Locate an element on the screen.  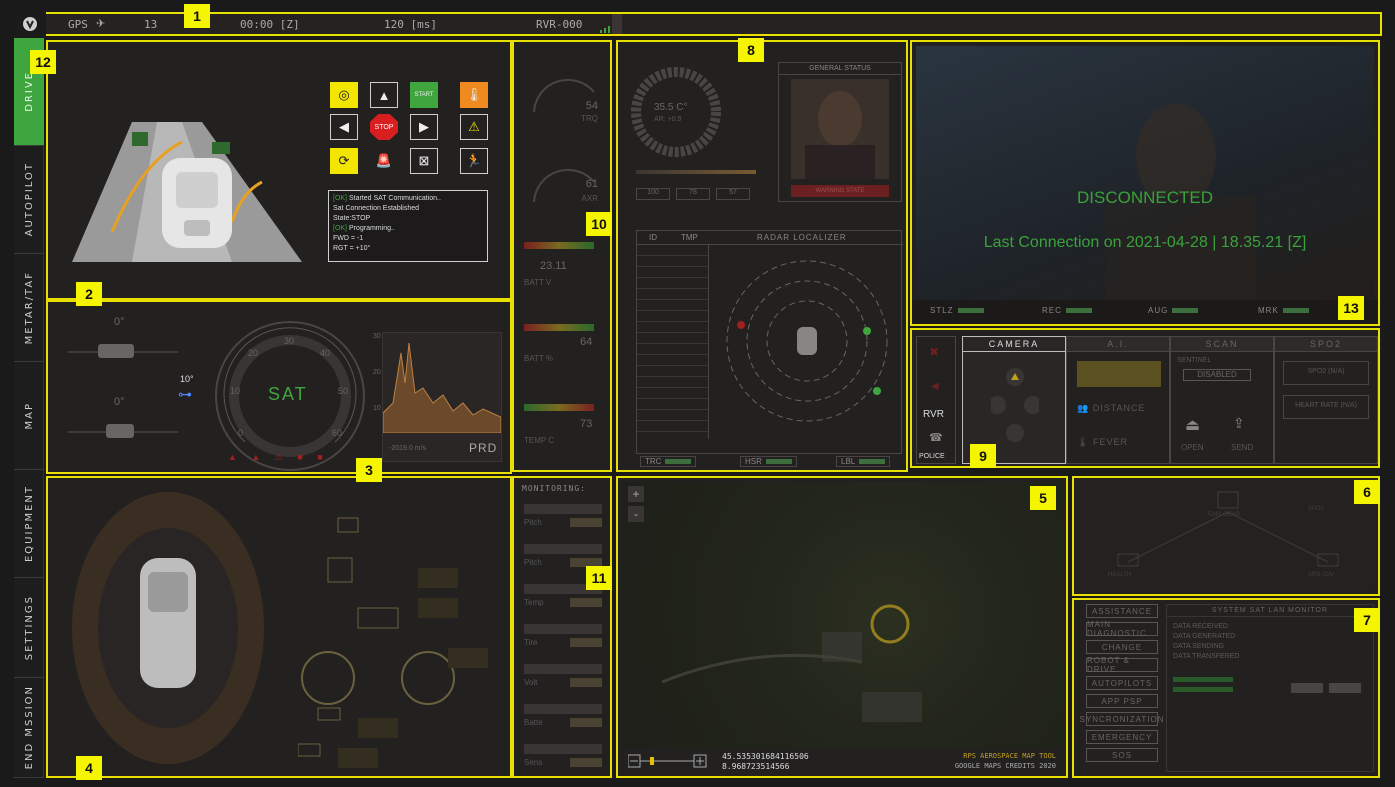
log-line: State:STOP is located at coordinates (352, 218).